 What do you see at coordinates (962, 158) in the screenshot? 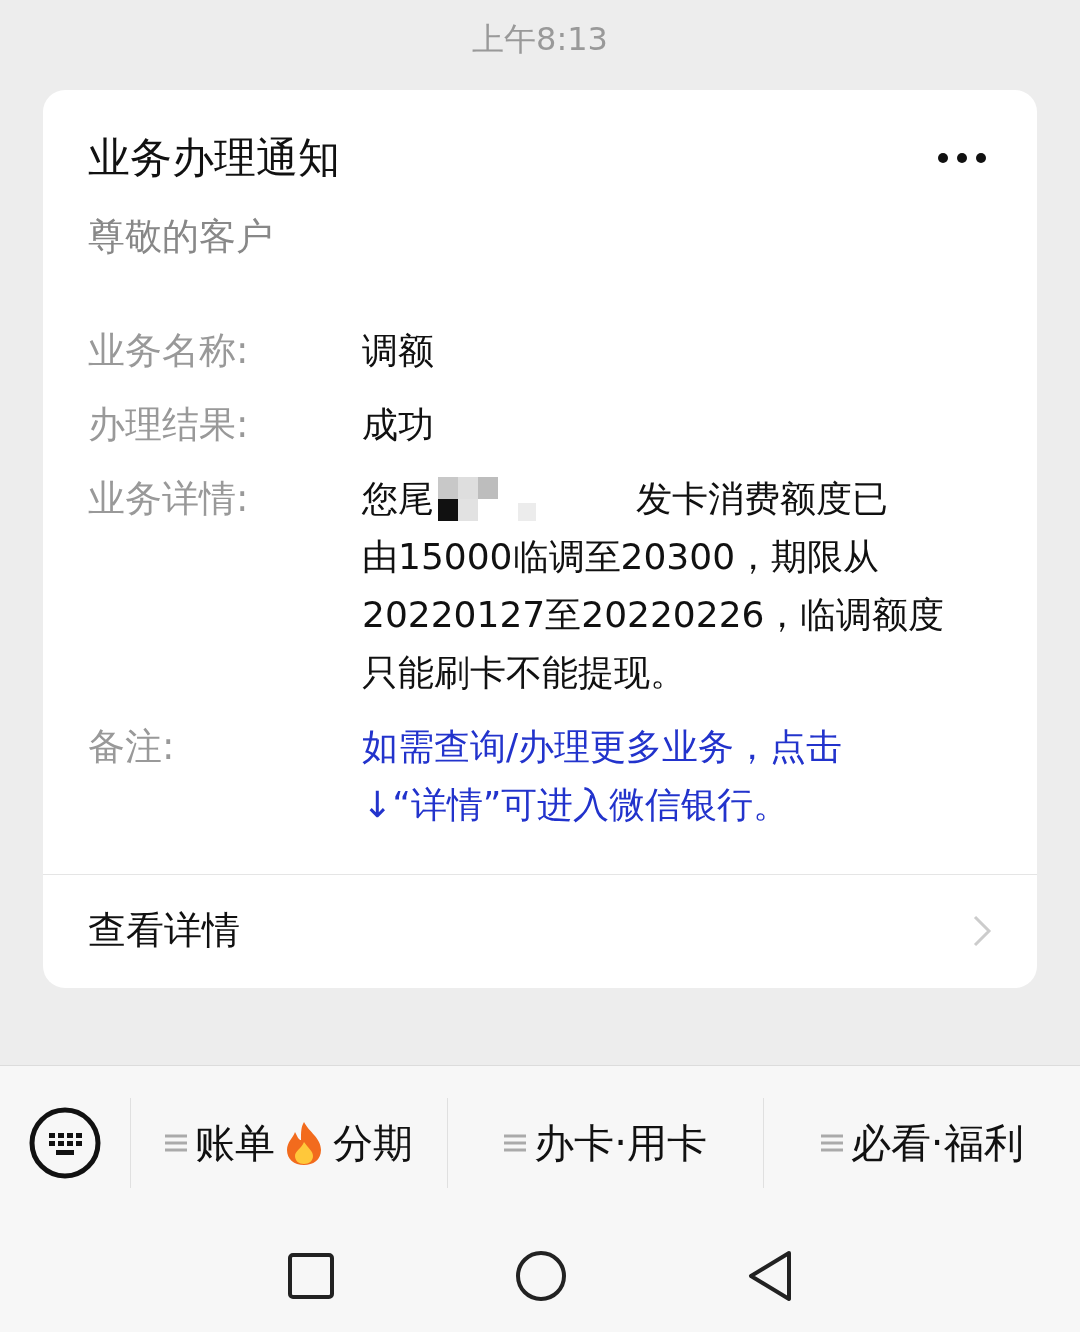
I see `more-icon` at bounding box center [962, 158].